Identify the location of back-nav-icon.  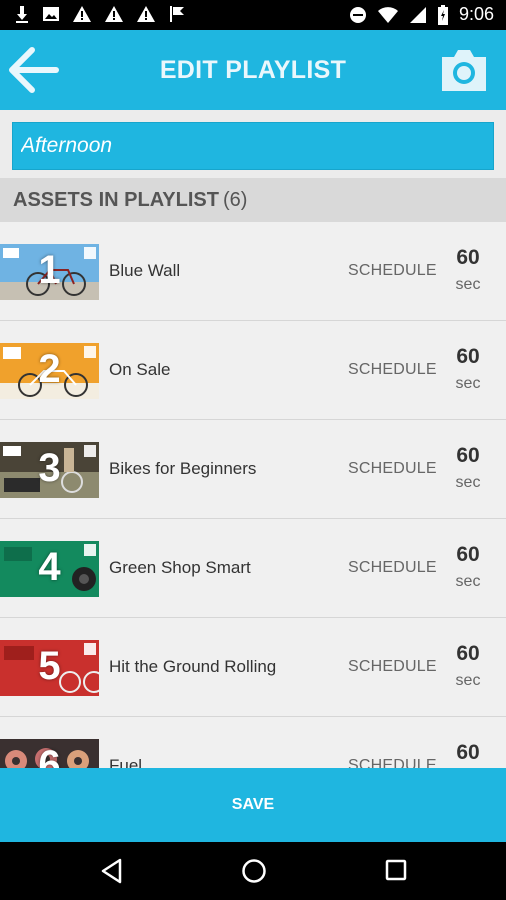
(112, 871).